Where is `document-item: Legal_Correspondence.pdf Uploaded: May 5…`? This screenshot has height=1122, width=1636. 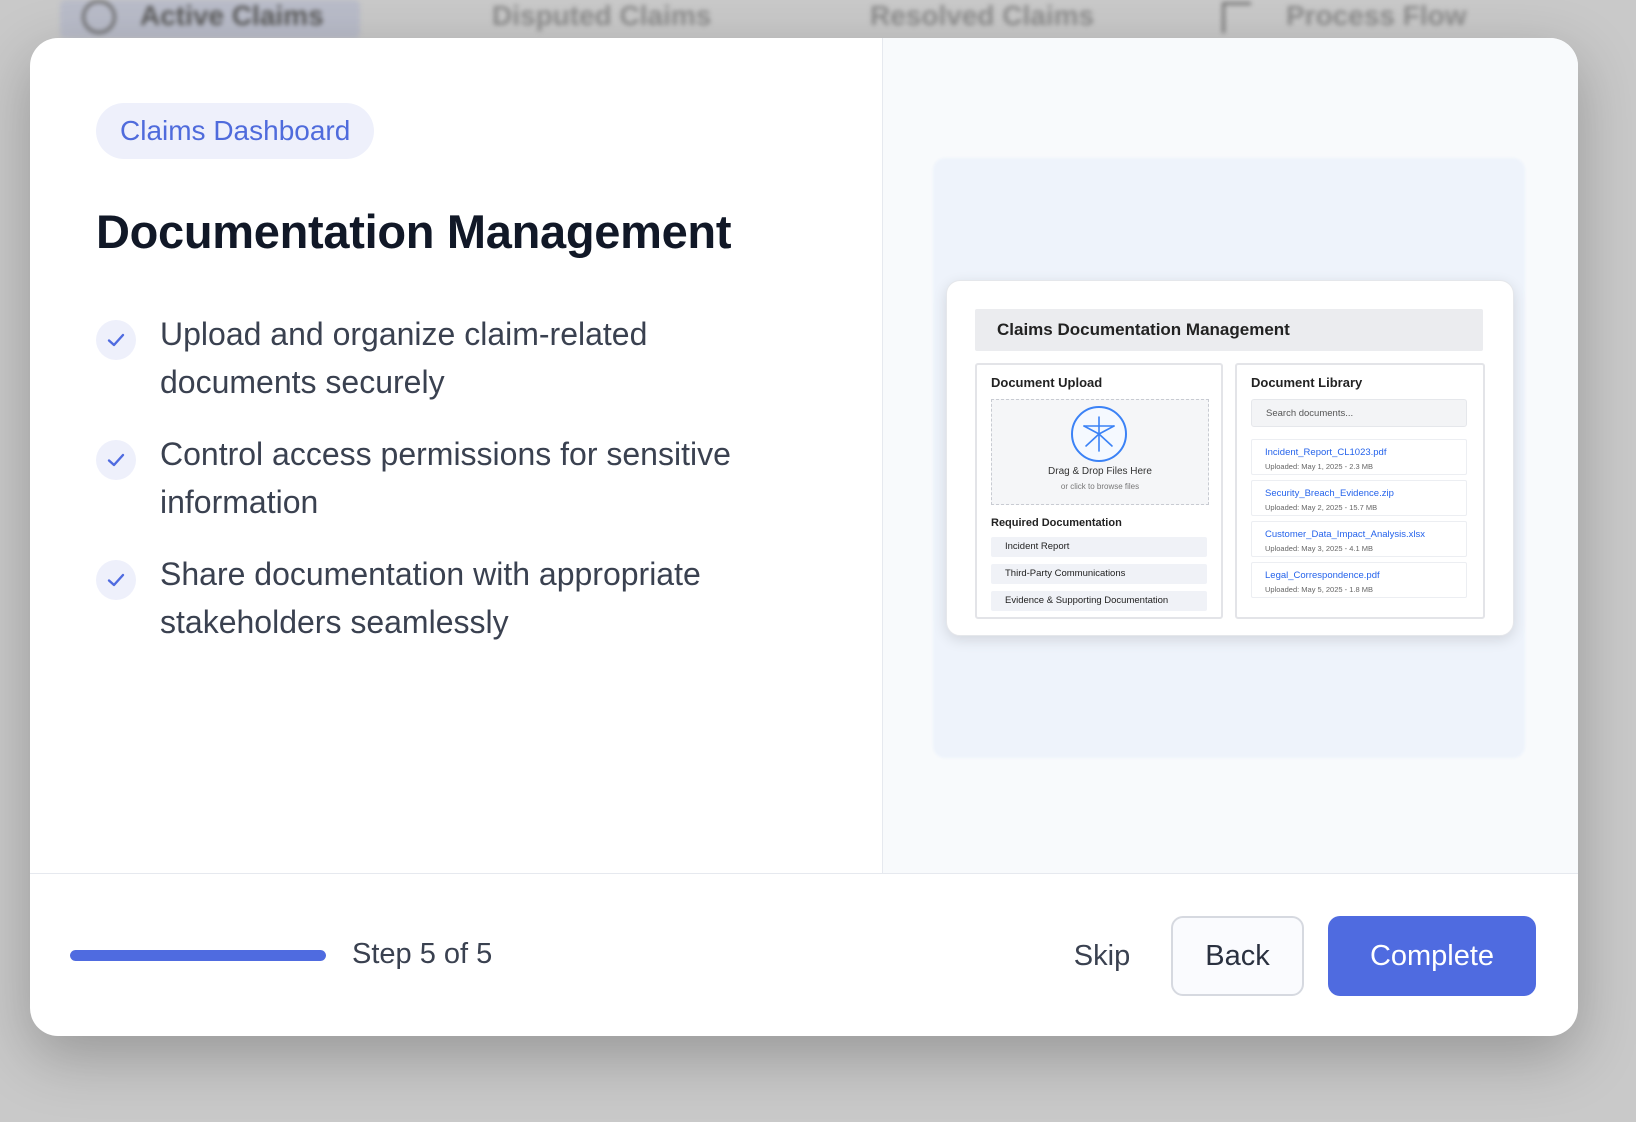 document-item: Legal_Correspondence.pdf Uploaded: May 5… is located at coordinates (1359, 580).